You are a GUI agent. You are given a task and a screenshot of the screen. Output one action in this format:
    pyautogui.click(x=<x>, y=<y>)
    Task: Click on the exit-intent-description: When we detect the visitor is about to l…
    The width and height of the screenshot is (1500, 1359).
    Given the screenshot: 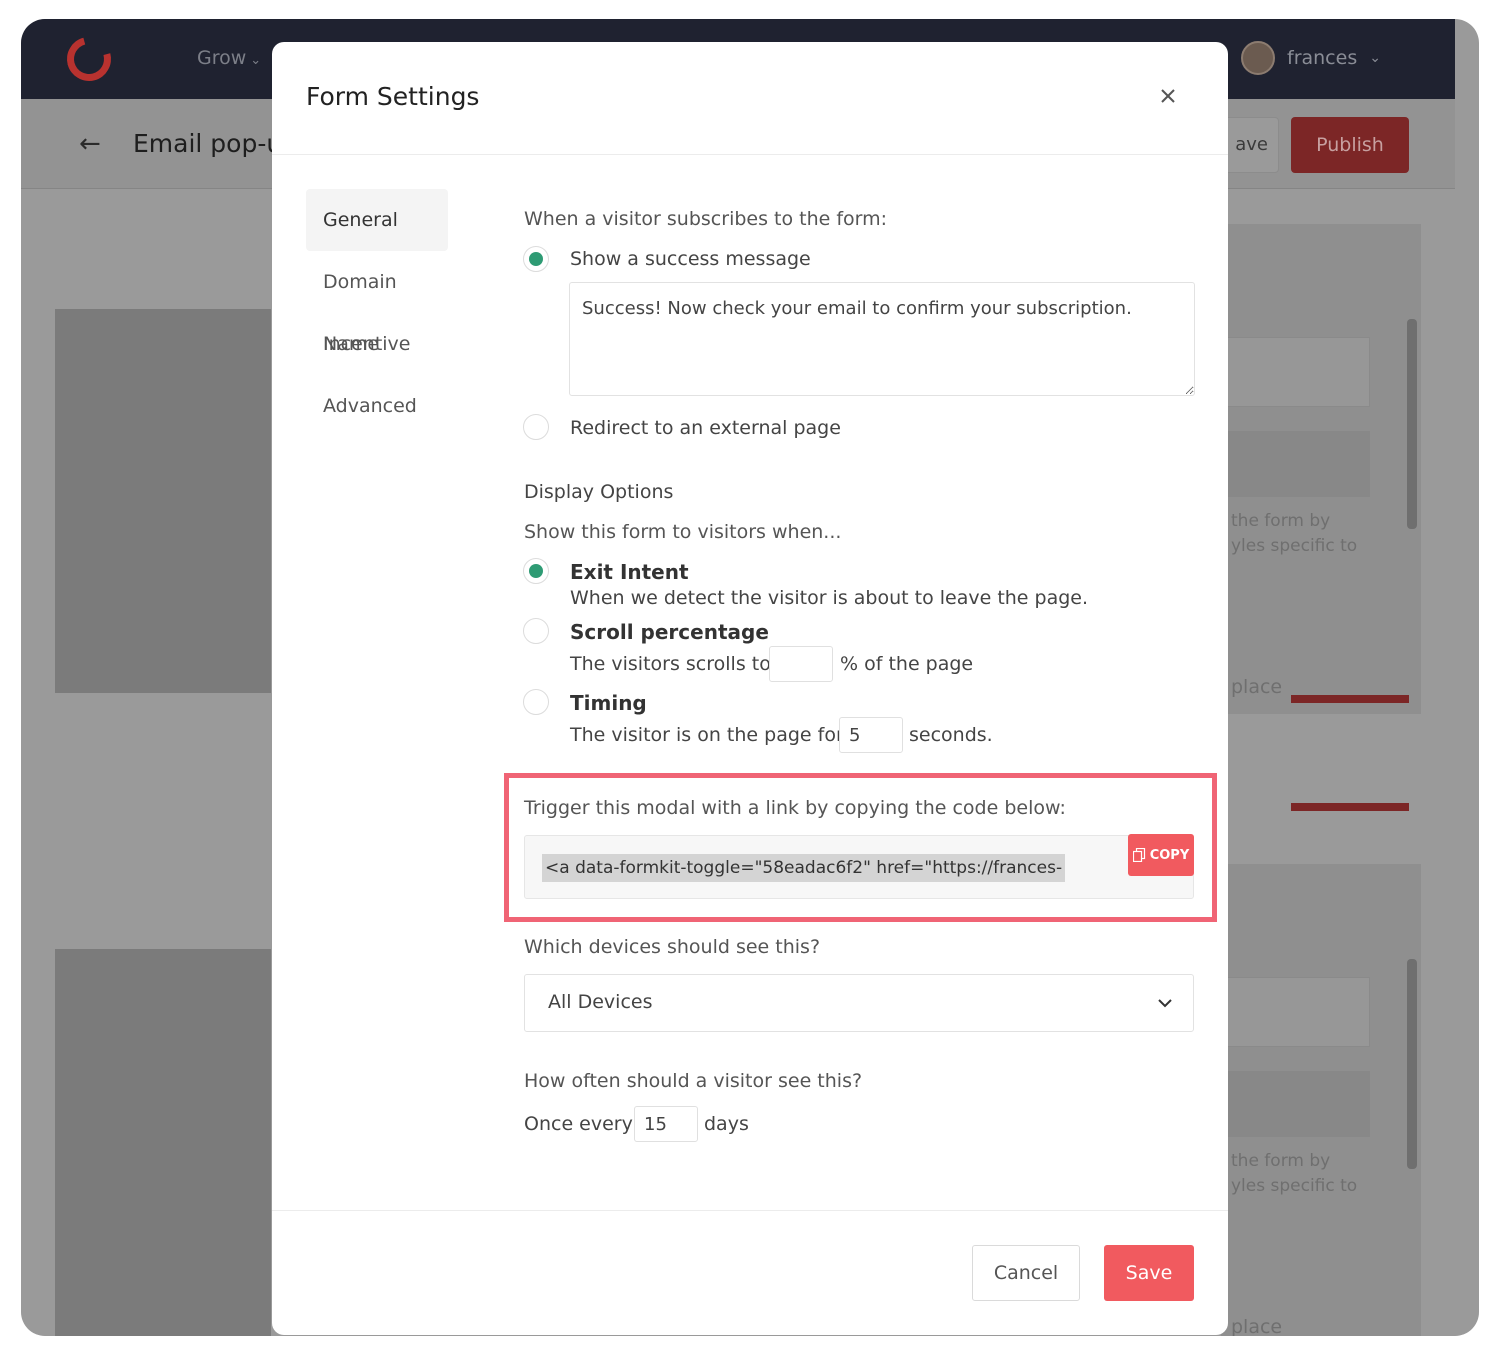 What is the action you would take?
    pyautogui.click(x=829, y=598)
    